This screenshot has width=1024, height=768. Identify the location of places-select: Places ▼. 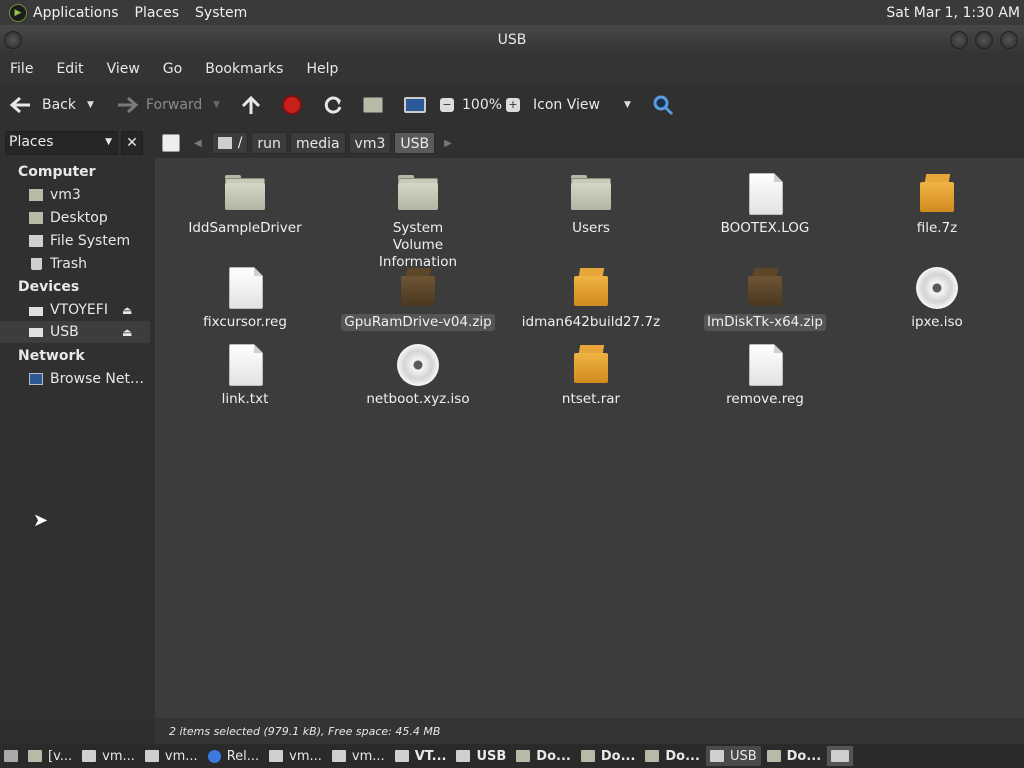
(61, 143).